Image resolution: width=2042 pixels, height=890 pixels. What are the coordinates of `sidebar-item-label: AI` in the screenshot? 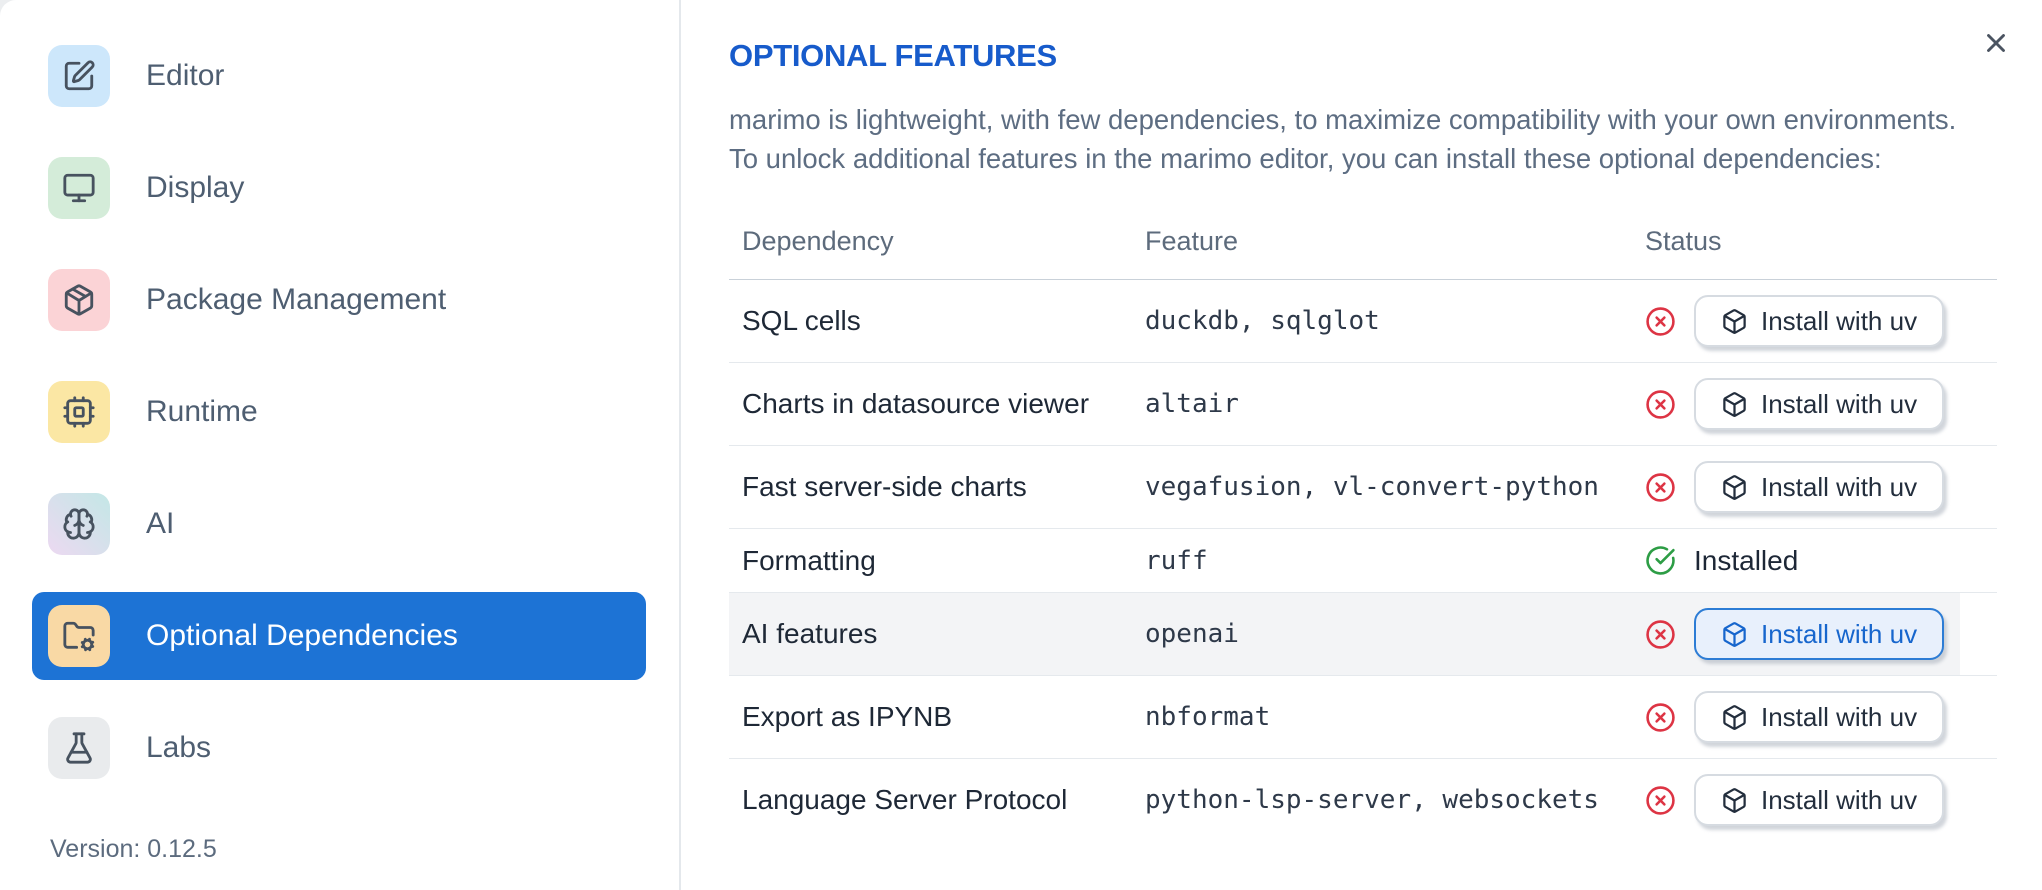 It's located at (160, 523).